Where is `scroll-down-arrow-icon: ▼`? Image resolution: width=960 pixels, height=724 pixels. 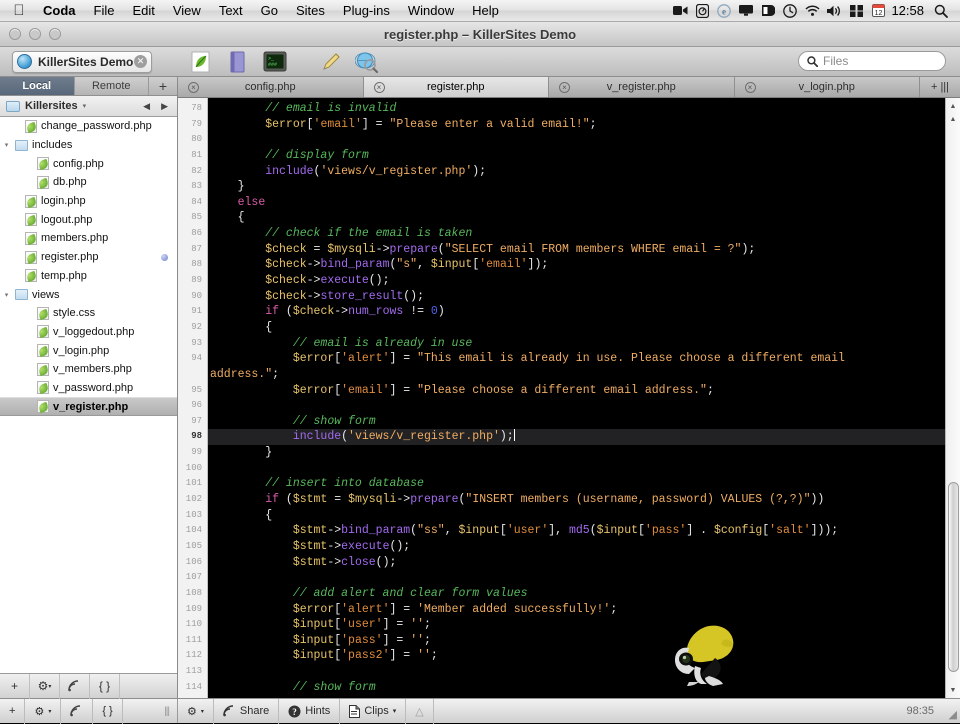
scroll-down-arrow-icon: ▼ is located at coordinates (953, 690).